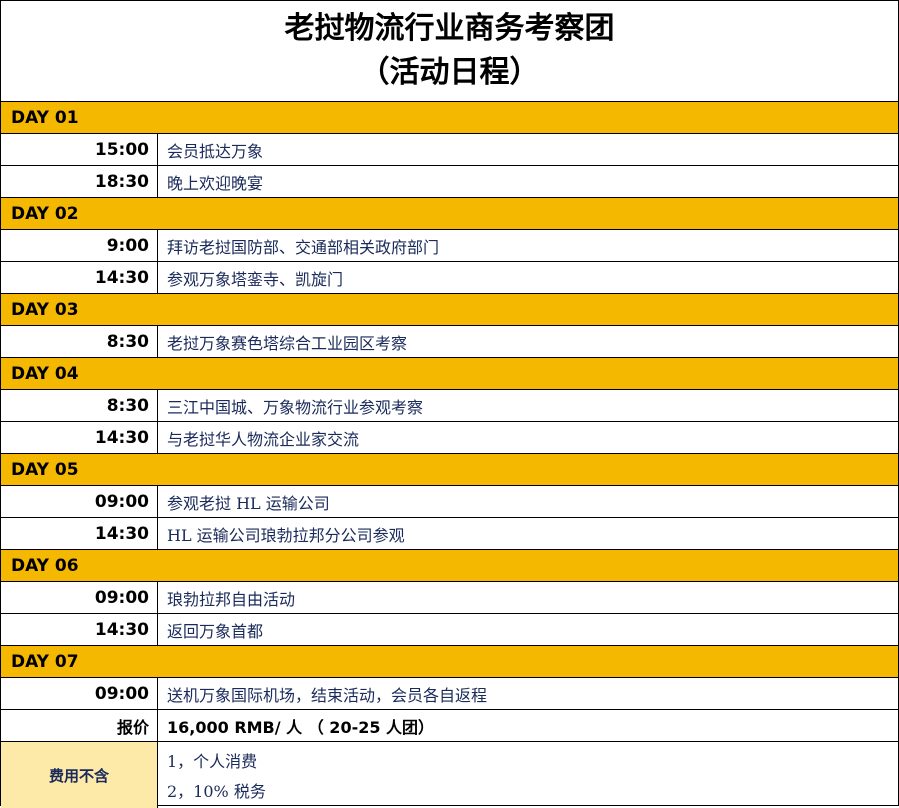 The height and width of the screenshot is (808, 899). Describe the element at coordinates (301, 727) in the screenshot. I see `price-value: 16,000 RMB/ 人 （ 20-25 人团）` at that location.